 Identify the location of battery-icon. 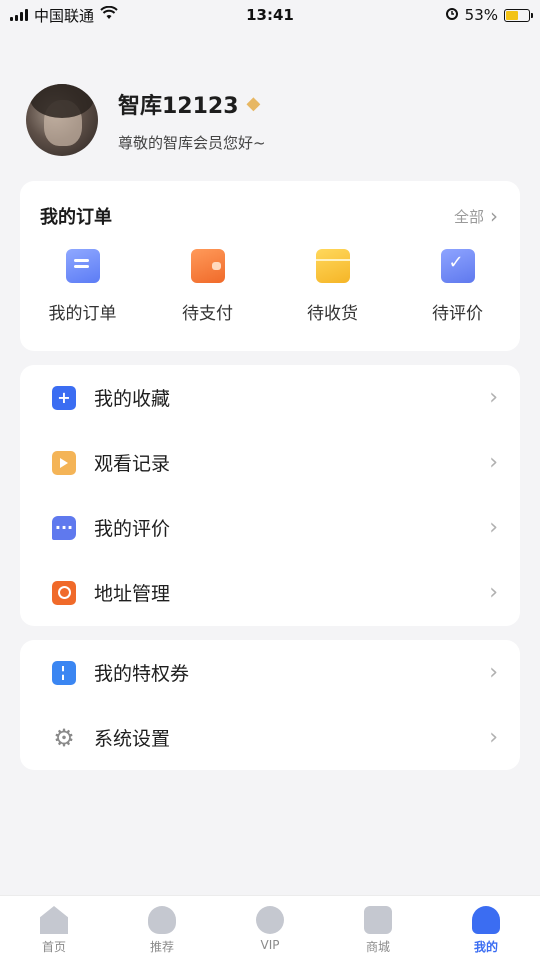
(518, 15).